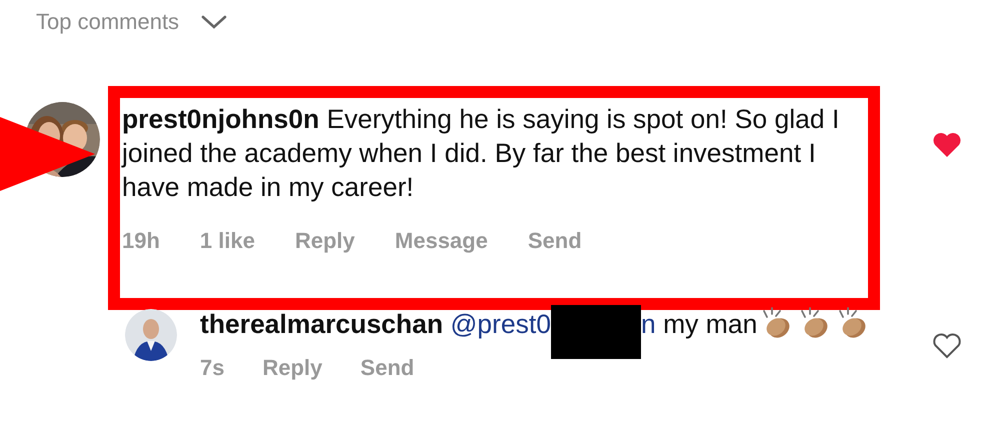 Image resolution: width=1000 pixels, height=440 pixels. Describe the element at coordinates (479, 324) in the screenshot. I see `reply-text: therealmarcuschan @prest0 n my man` at that location.